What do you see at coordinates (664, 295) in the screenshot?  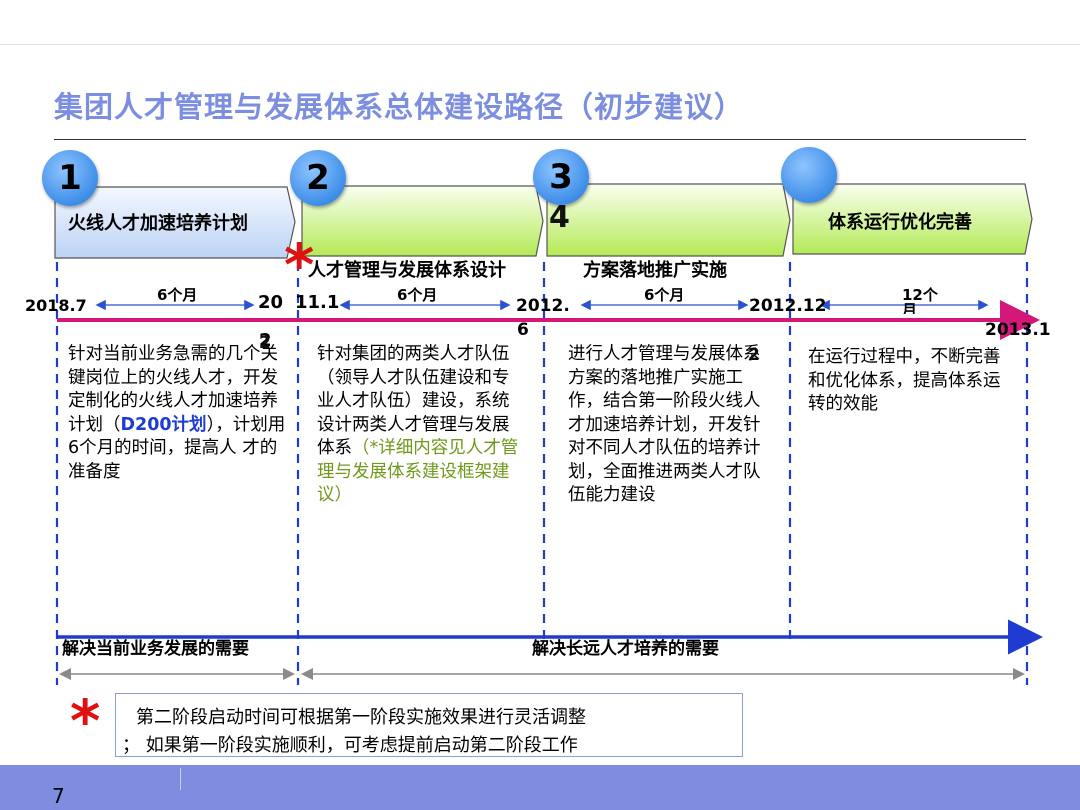 I see `duration-3: 6个月` at bounding box center [664, 295].